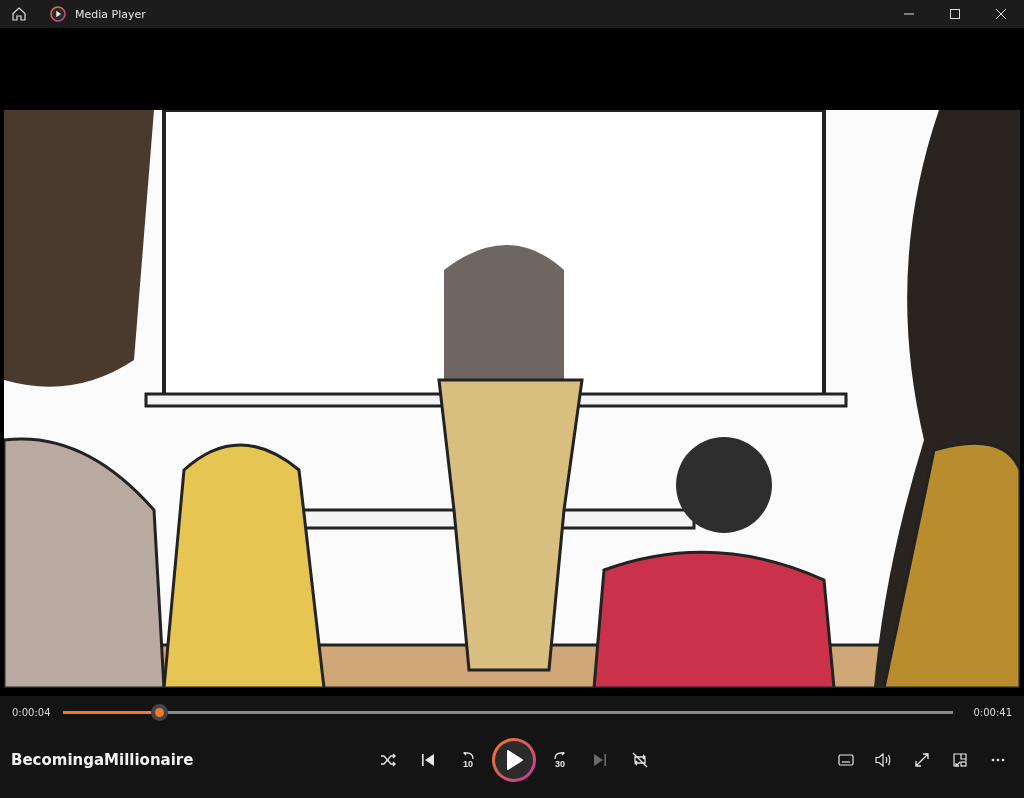 Image resolution: width=1024 pixels, height=798 pixels. Describe the element at coordinates (159, 712) in the screenshot. I see `seek-thumb` at that location.